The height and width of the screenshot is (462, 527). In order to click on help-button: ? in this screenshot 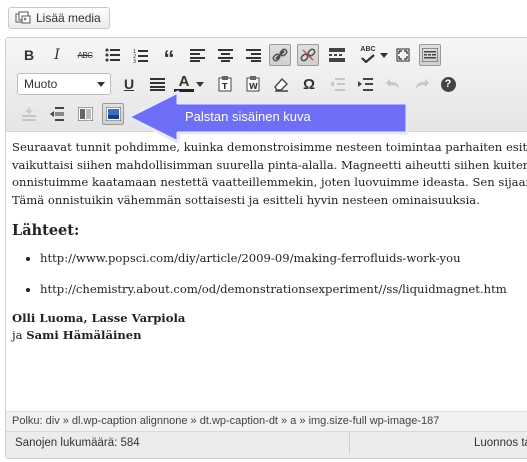, I will do `click(448, 84)`.